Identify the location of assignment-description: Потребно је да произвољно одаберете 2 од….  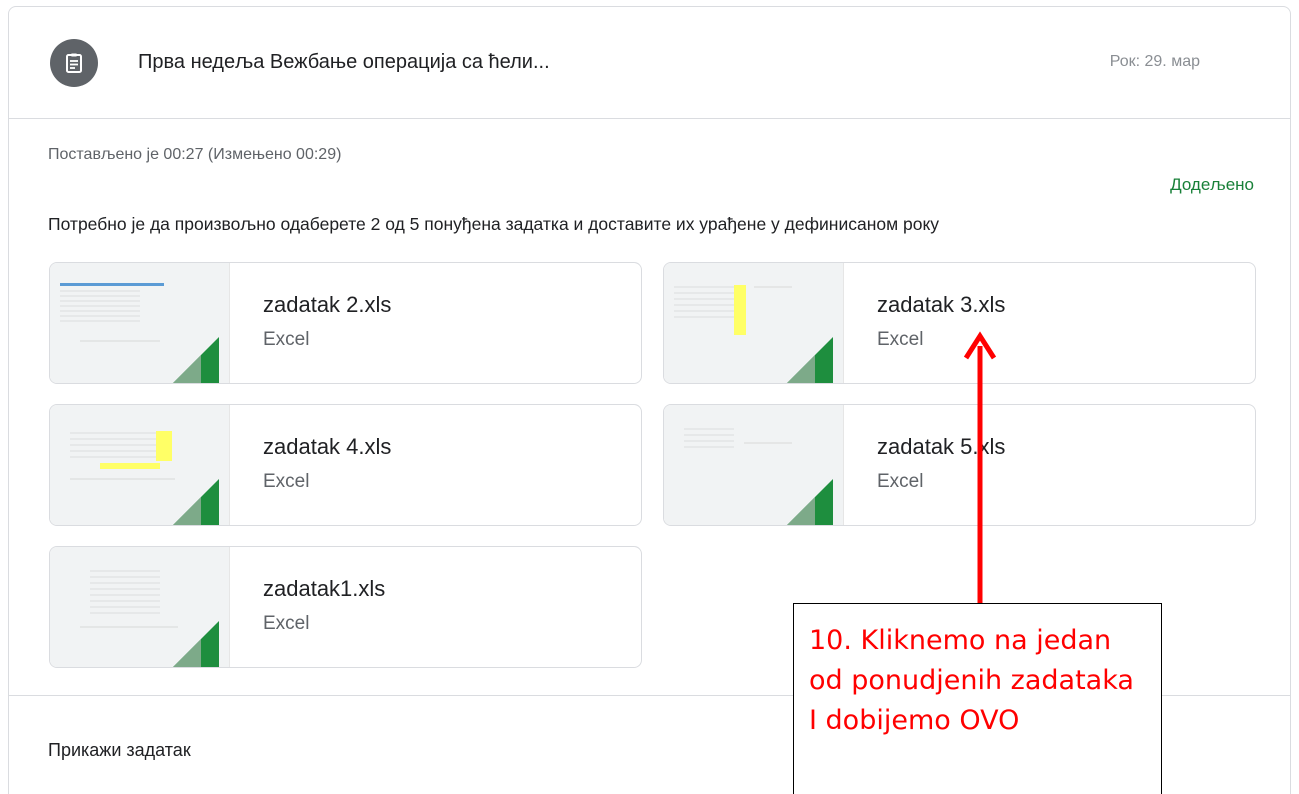
(494, 224).